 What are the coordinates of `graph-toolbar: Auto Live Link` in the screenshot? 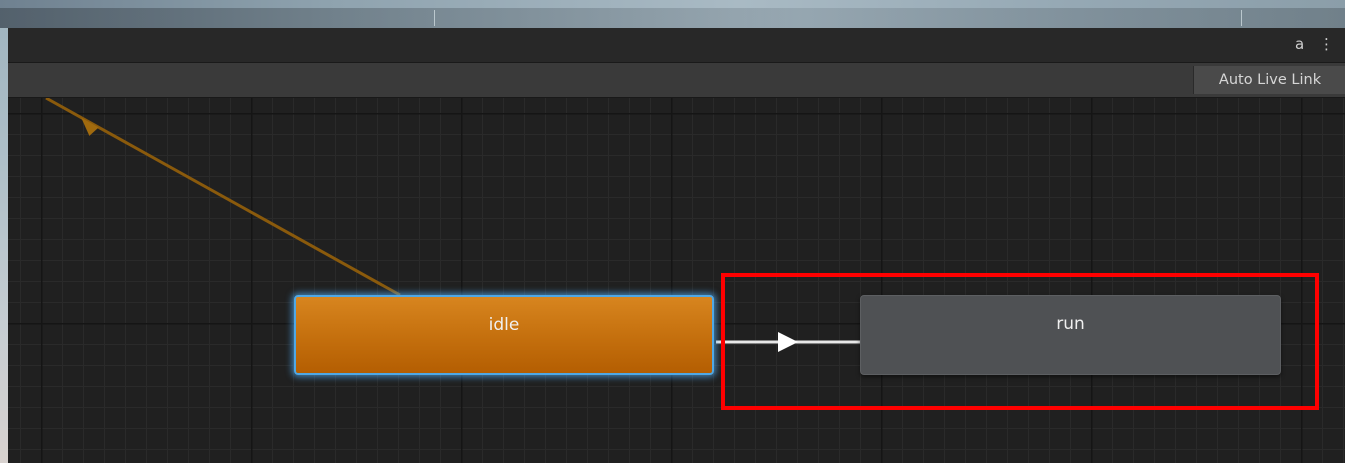 It's located at (676, 80).